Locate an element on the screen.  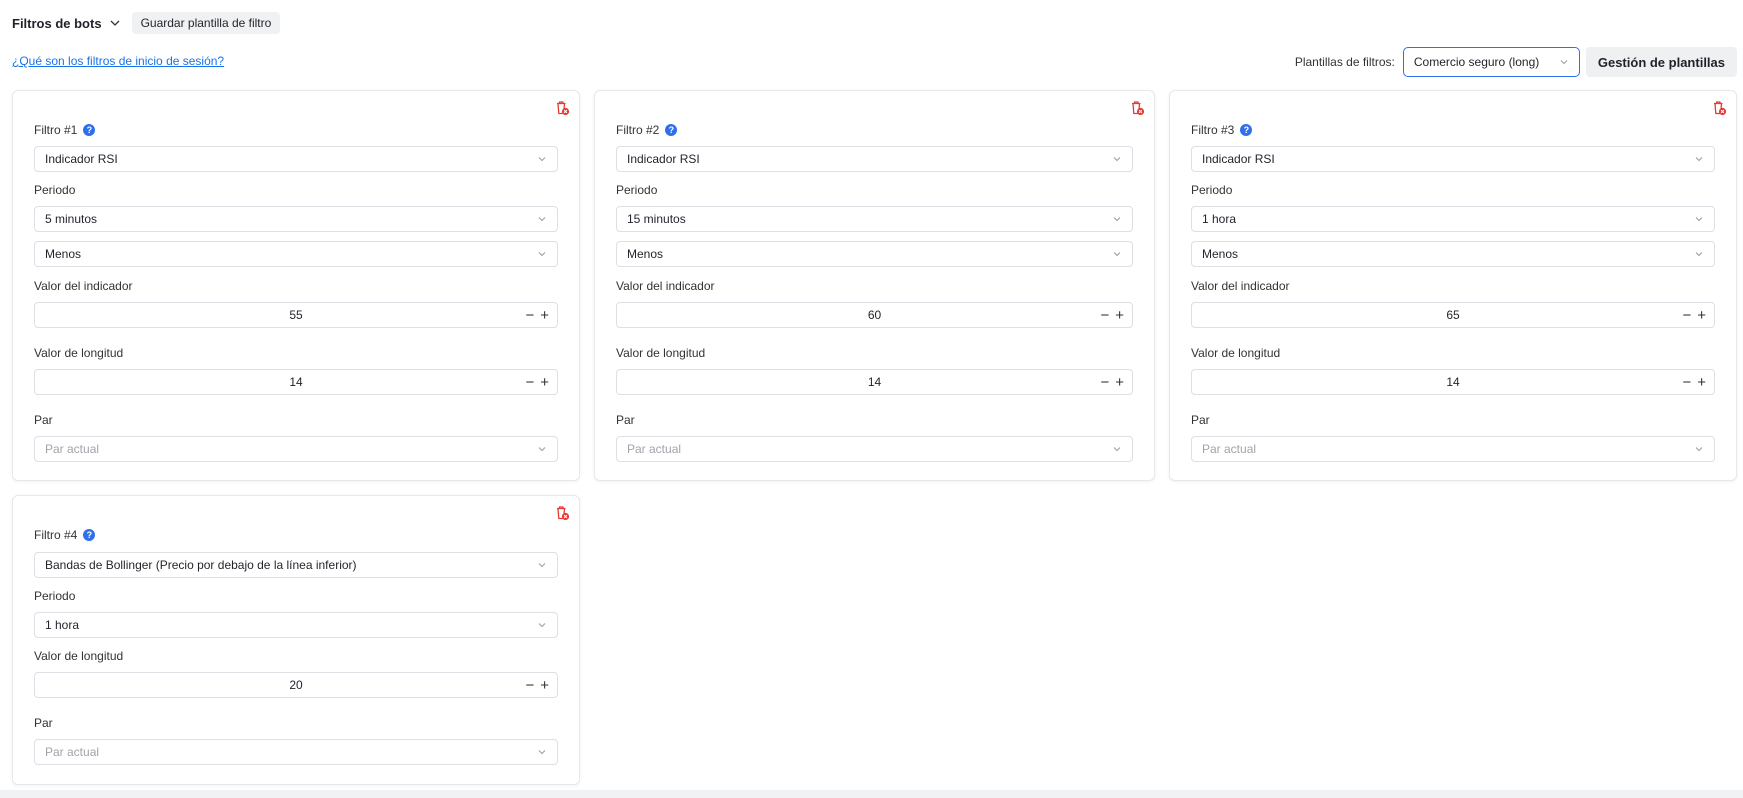
filter-title-text: Filtro #3 is located at coordinates (1213, 130).